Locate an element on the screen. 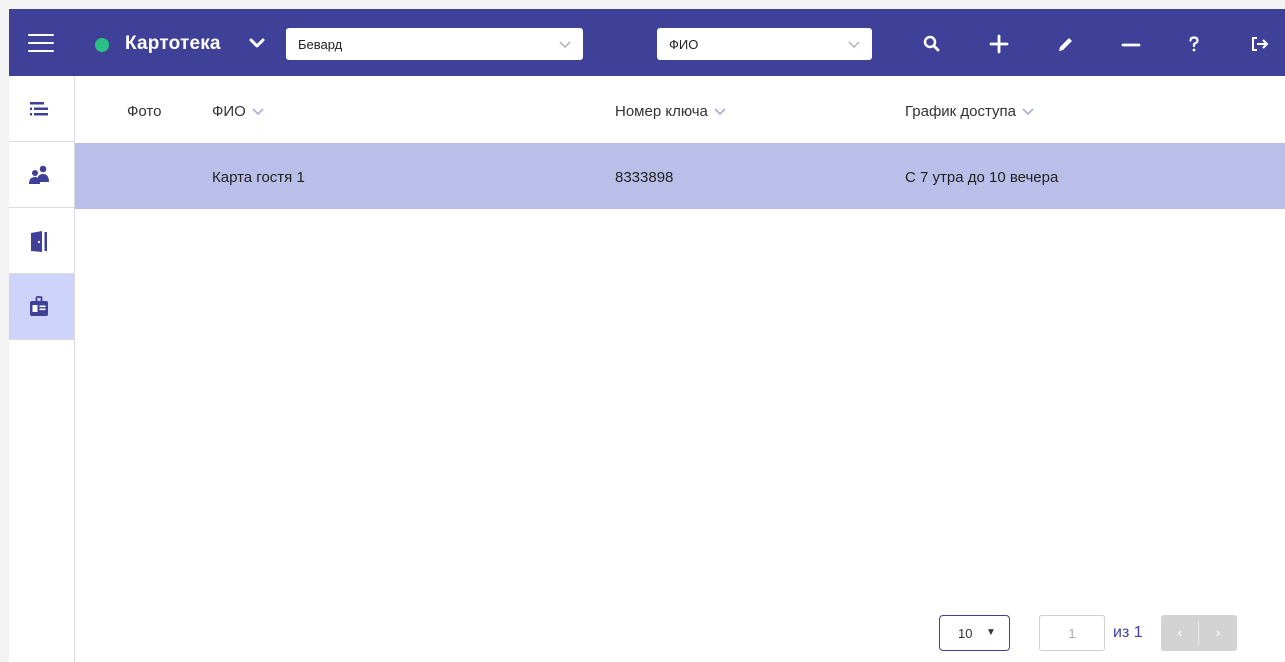  page-number-input: 1 is located at coordinates (1072, 633).